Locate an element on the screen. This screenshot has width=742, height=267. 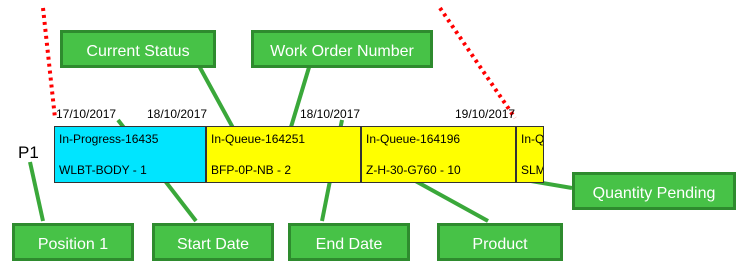
date-label: 17/10/2017 is located at coordinates (86, 114).